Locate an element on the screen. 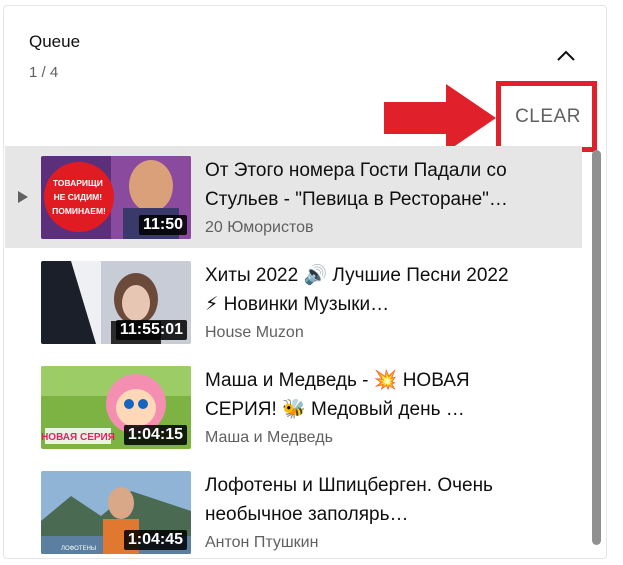 The image size is (623, 565). channel-name: Маша и Медведь is located at coordinates (269, 437).